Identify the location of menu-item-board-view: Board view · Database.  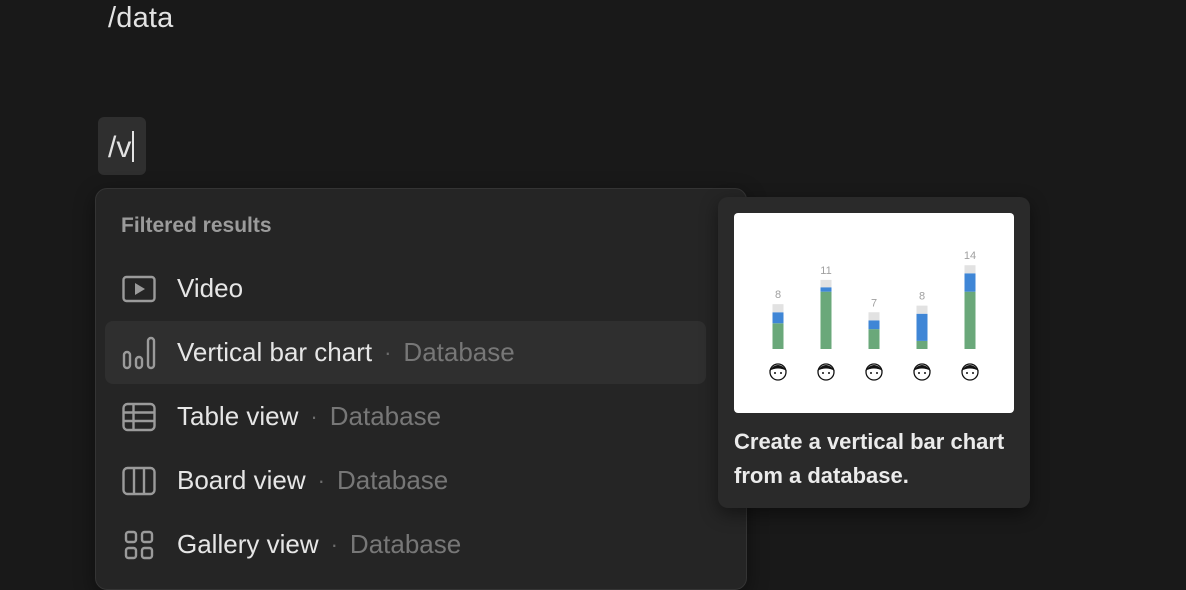
(405, 480).